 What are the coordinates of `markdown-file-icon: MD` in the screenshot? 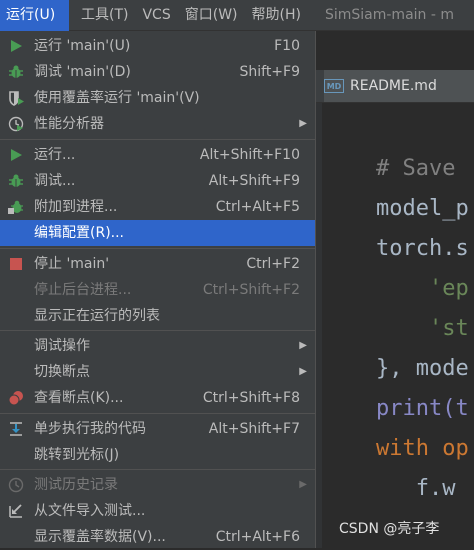 It's located at (334, 86).